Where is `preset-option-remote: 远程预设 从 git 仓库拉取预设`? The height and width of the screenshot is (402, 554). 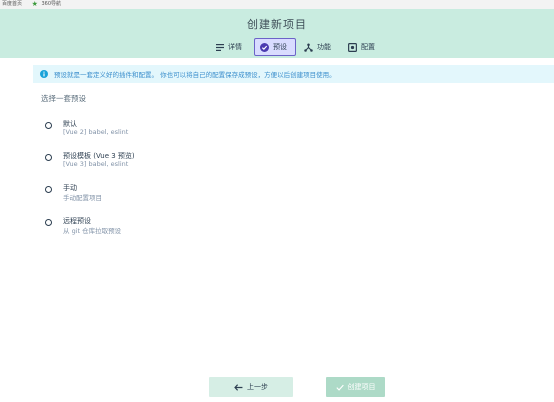 preset-option-remote: 远程预设 从 git 仓库拉取预设 is located at coordinates (145, 228).